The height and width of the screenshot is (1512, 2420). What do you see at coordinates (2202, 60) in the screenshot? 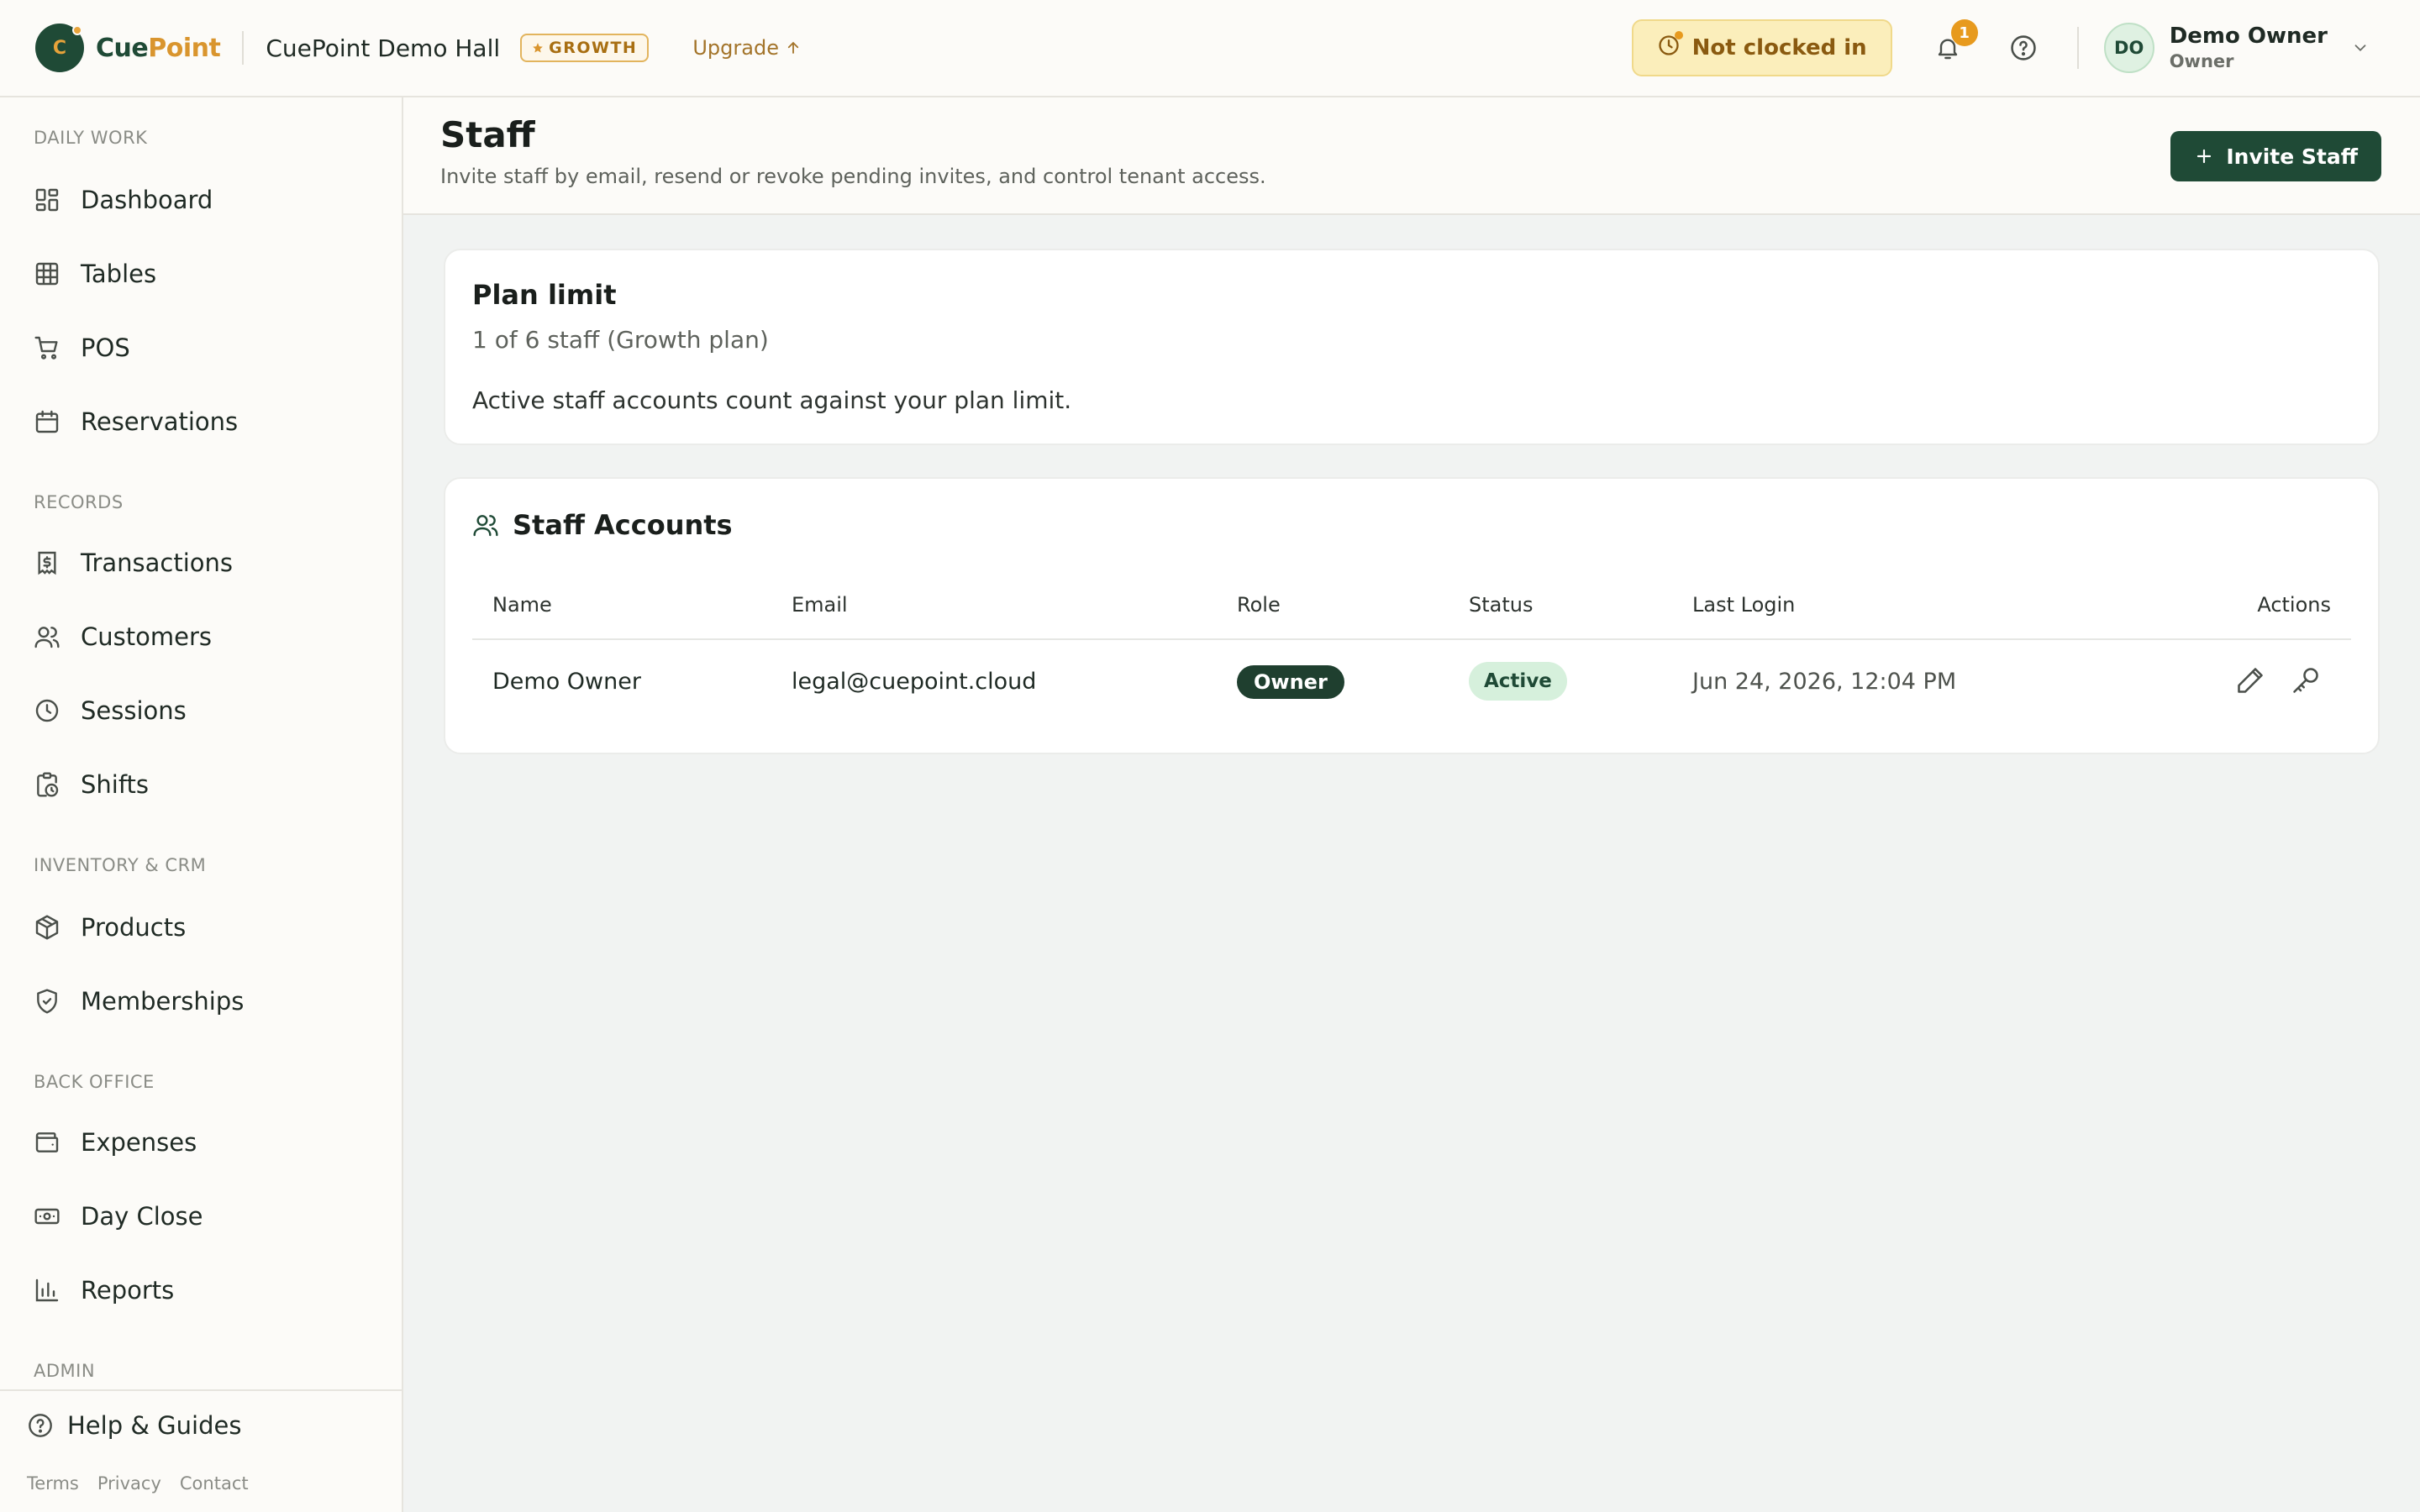
I see `user-role: Owner` at bounding box center [2202, 60].